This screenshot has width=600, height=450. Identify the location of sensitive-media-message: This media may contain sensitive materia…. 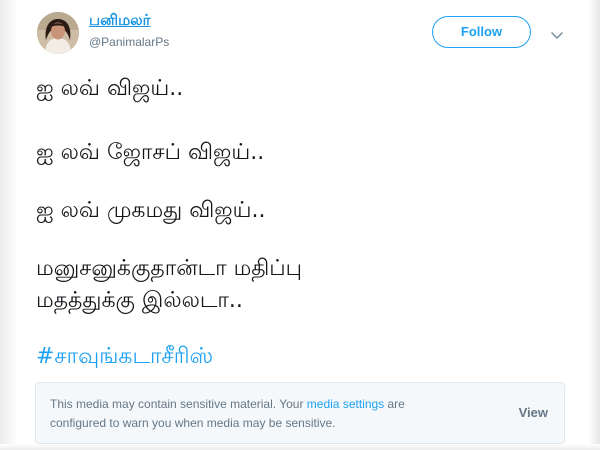
(255, 414).